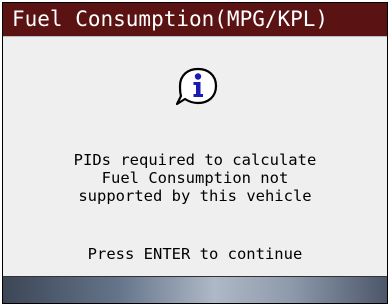  Describe the element at coordinates (195, 196) in the screenshot. I see `message-line-3: supported by this vehicle` at that location.